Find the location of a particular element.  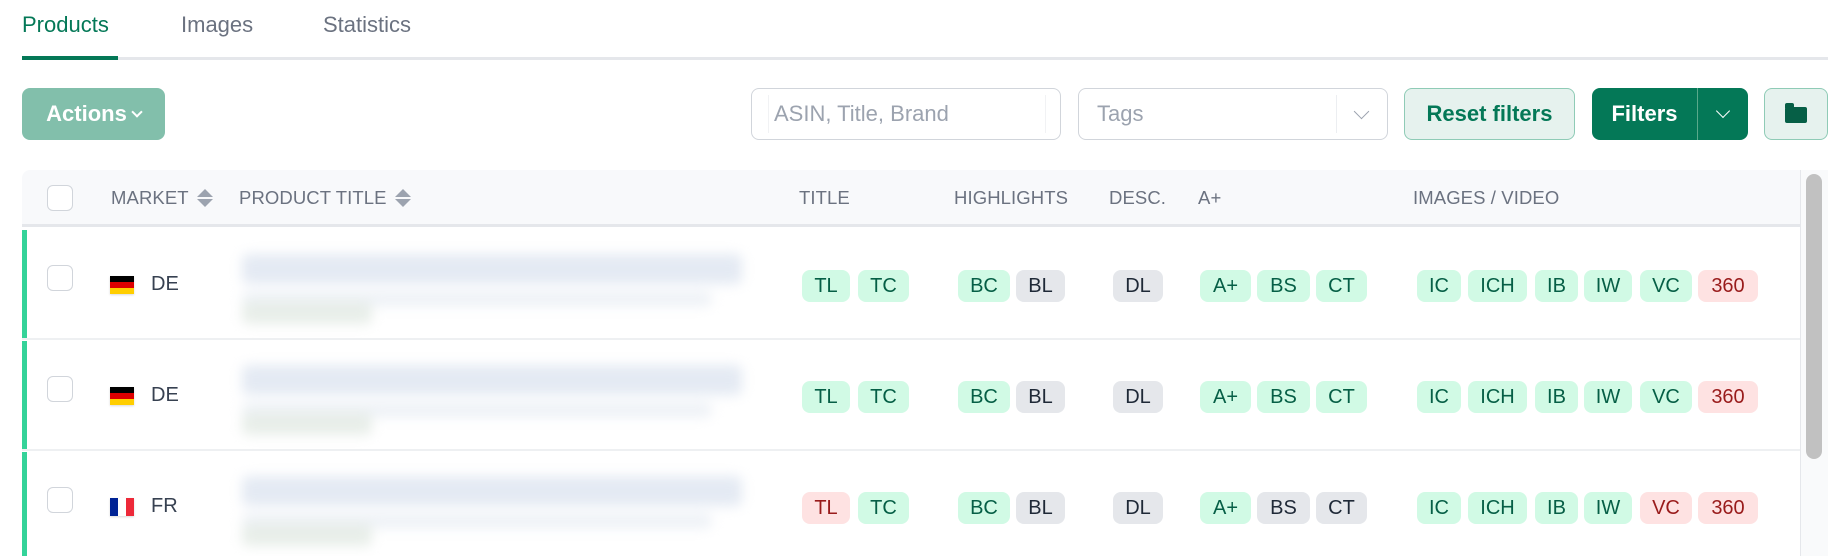

tags-separator is located at coordinates (1336, 114).